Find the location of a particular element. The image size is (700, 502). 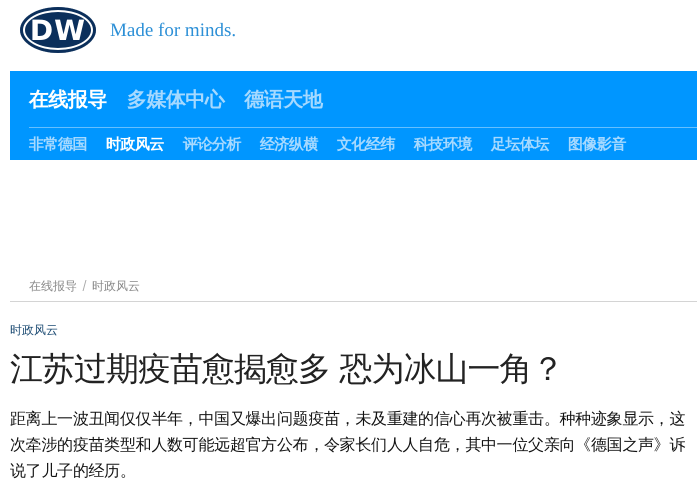

subnav-tab: 非常德国 is located at coordinates (58, 144).